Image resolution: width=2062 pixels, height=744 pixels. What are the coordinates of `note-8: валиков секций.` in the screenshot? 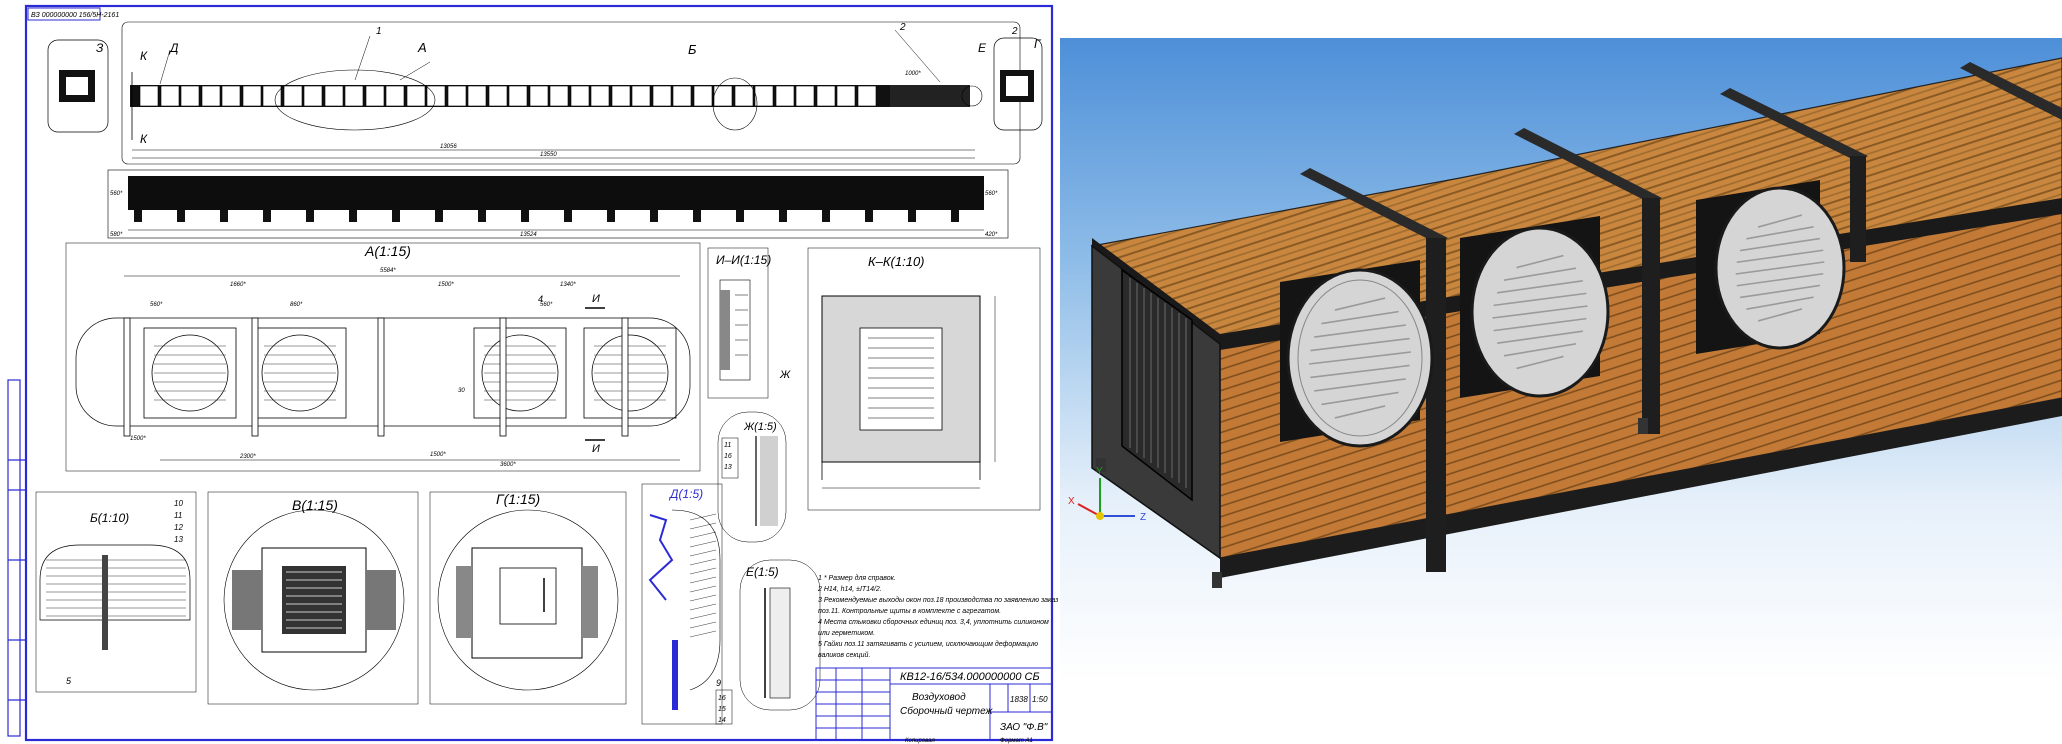 It's located at (844, 655).